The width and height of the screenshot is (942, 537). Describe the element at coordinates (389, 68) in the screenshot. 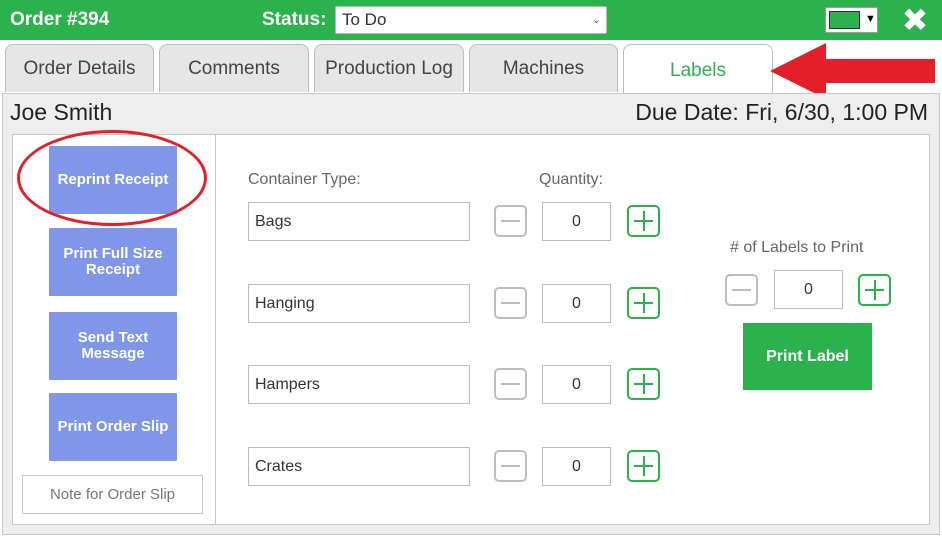

I see `tab-production-log: Production Log` at that location.